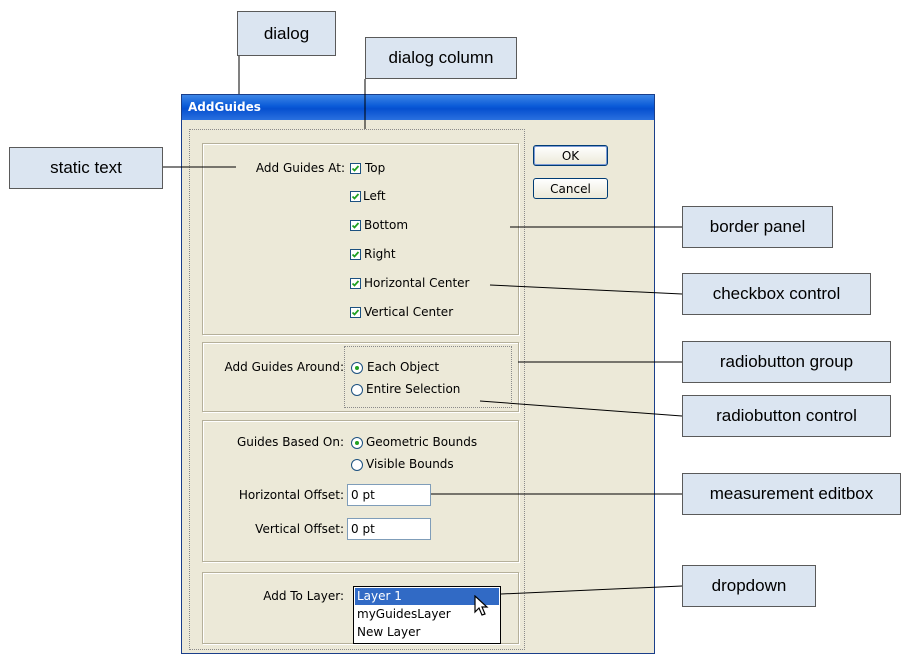 This screenshot has height=654, width=901. What do you see at coordinates (86, 168) in the screenshot?
I see `callout-static-text: static text` at bounding box center [86, 168].